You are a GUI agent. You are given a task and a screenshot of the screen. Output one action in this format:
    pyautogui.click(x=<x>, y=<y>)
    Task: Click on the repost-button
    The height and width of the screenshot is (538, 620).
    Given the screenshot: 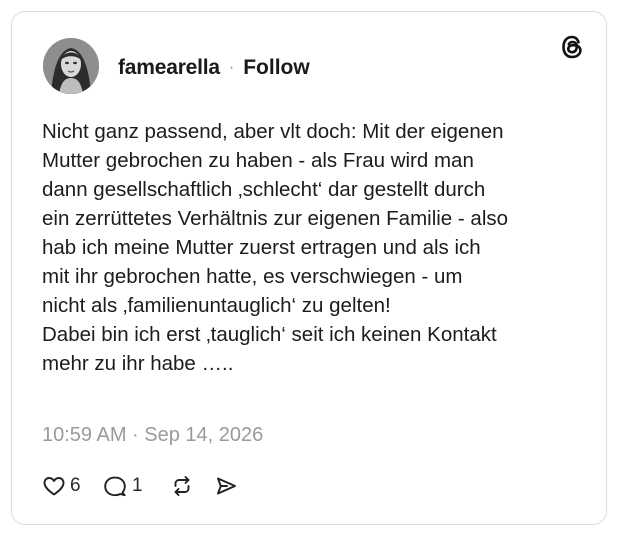 What is the action you would take?
    pyautogui.click(x=192, y=486)
    